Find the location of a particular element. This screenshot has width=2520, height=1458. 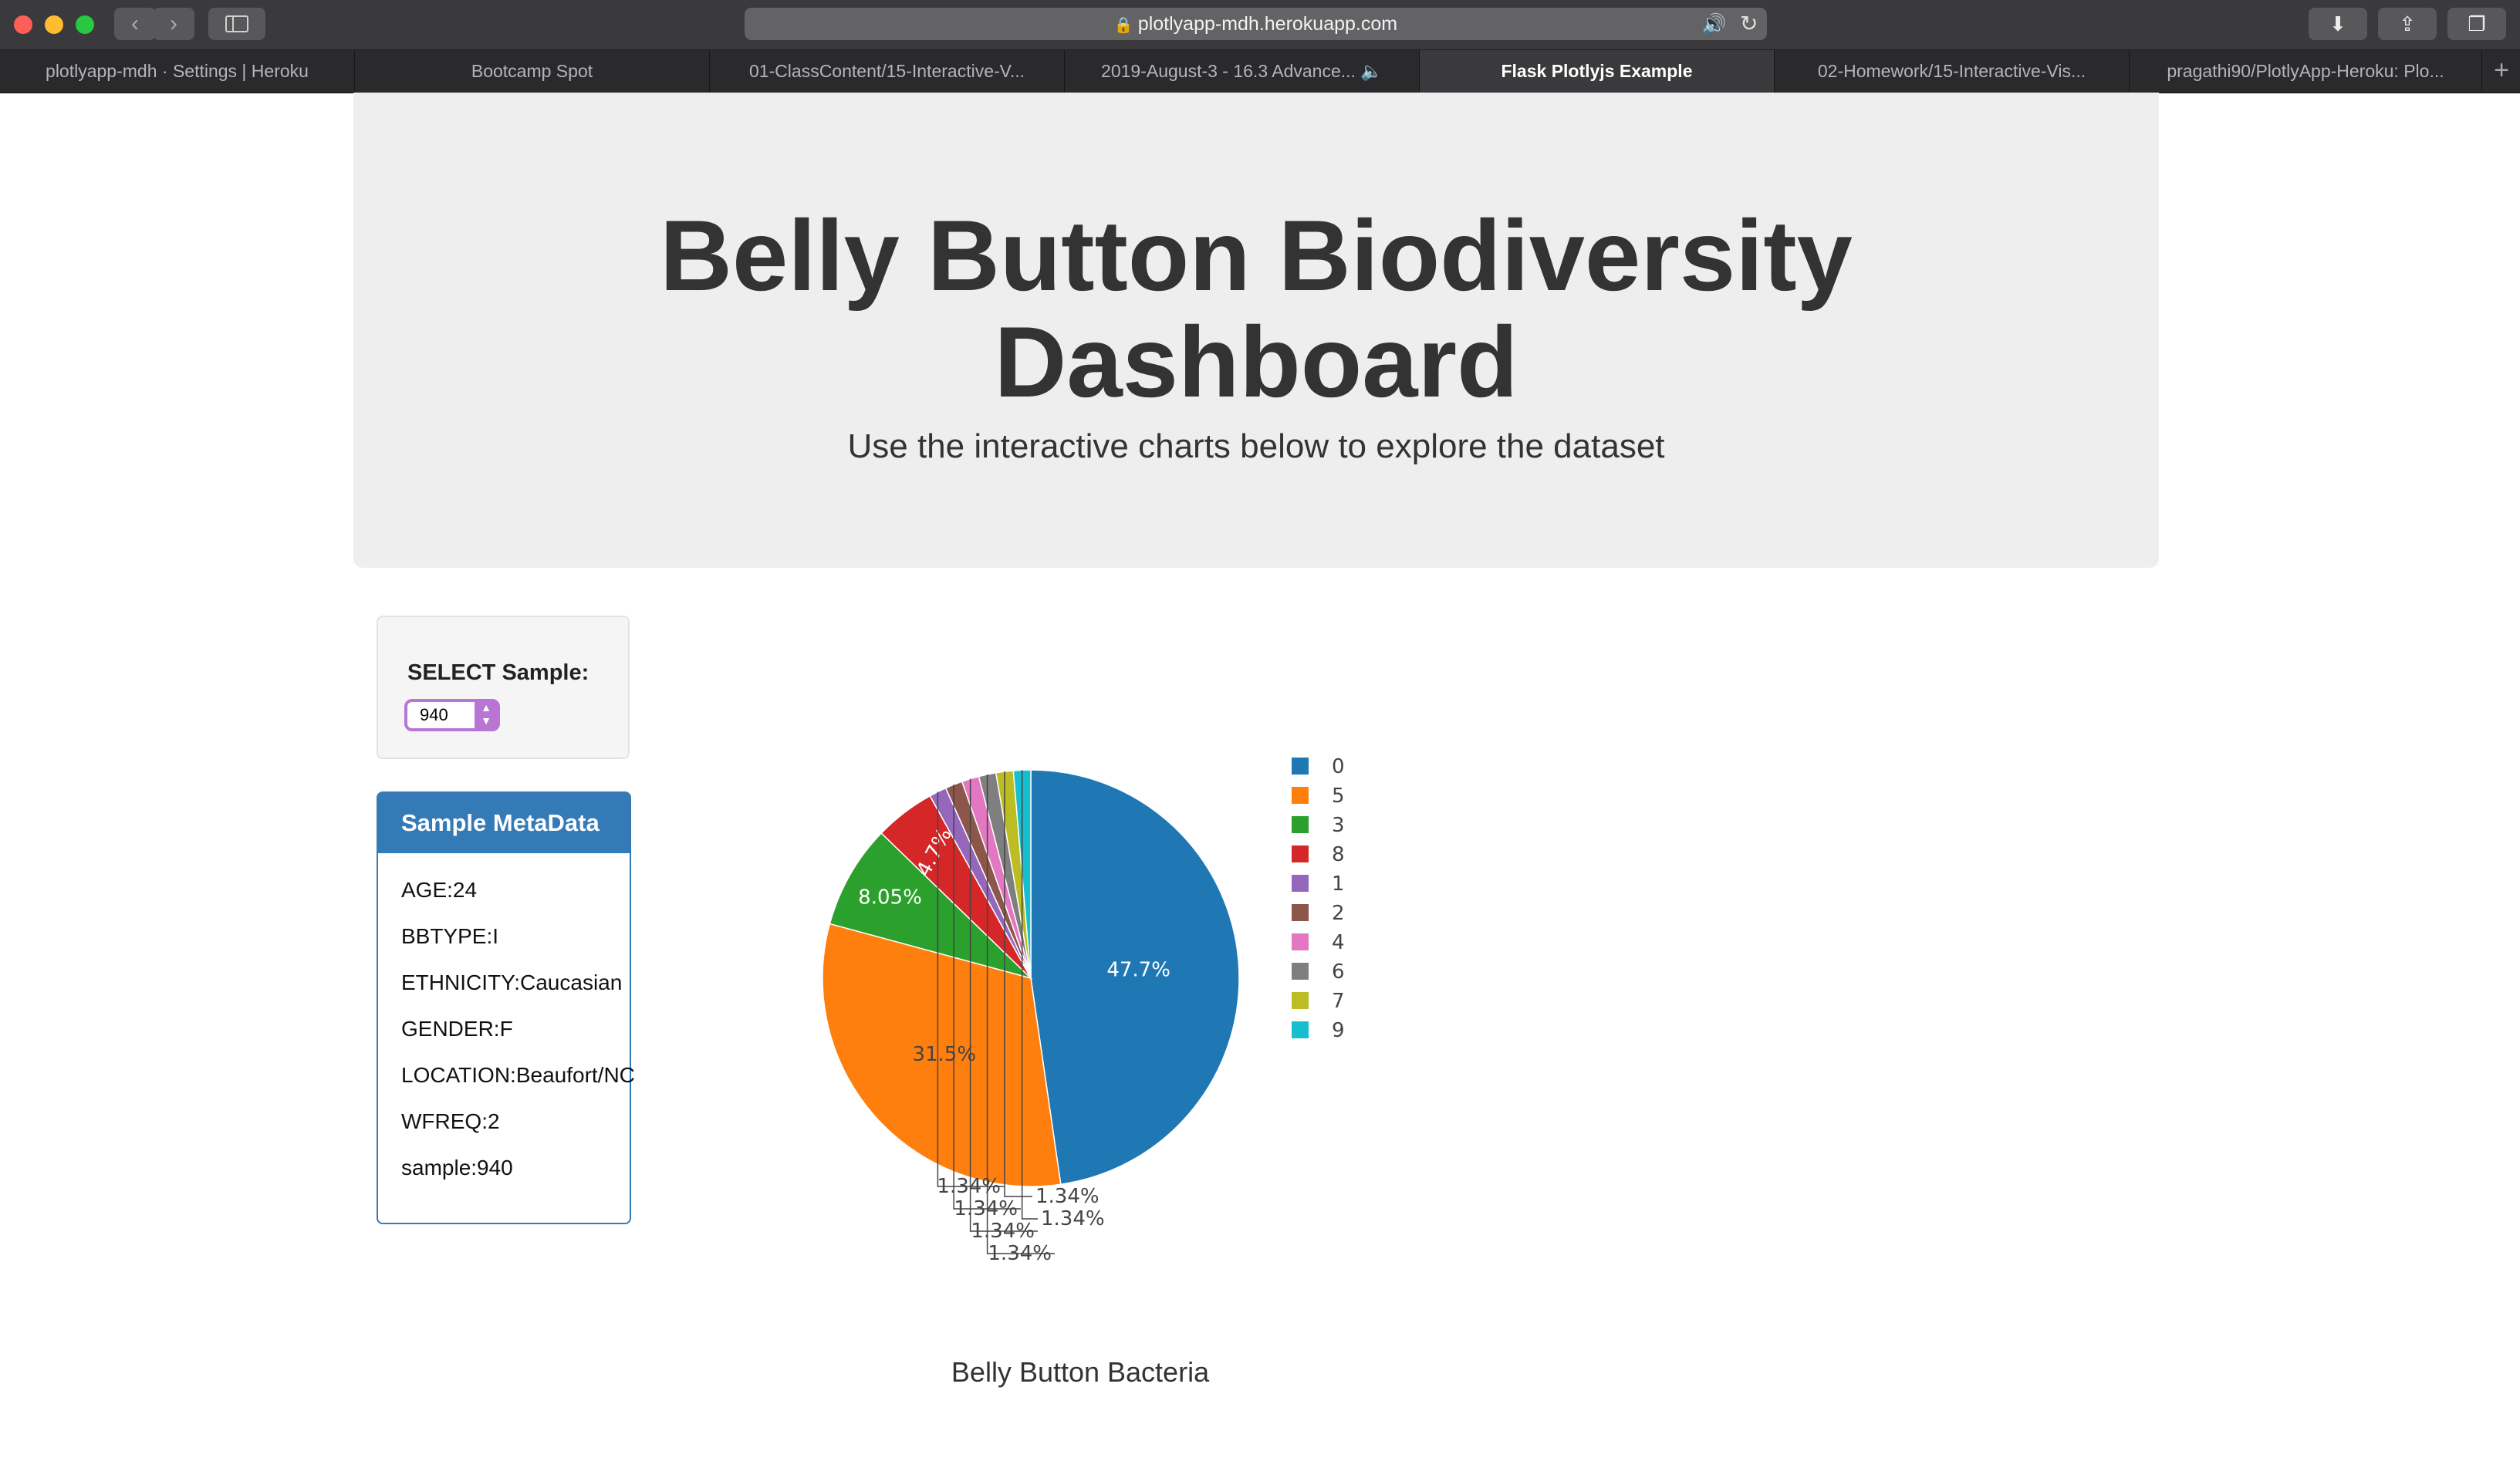

legend-label-4: 4 is located at coordinates (1339, 943).